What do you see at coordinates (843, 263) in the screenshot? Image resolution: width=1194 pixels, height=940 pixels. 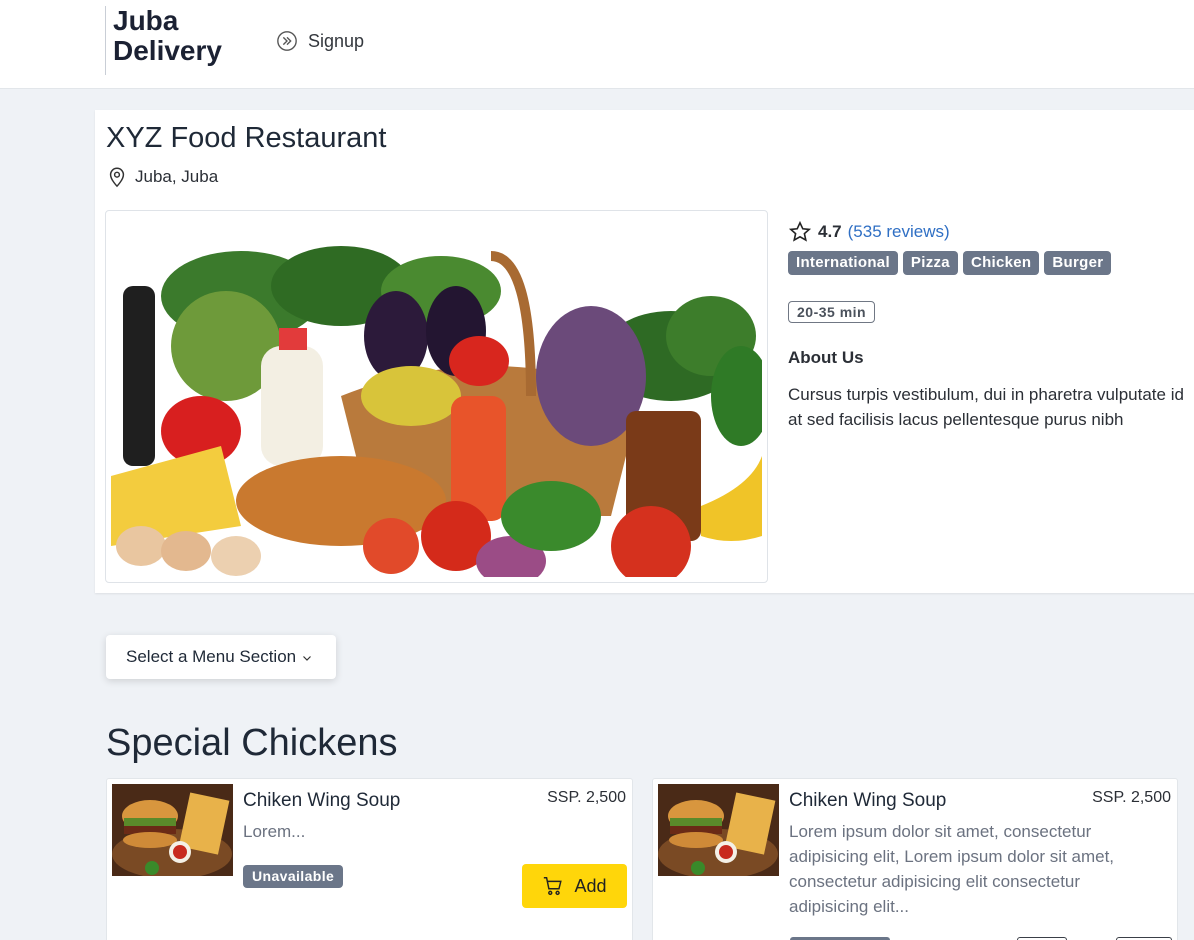 I see `cuisine-tag: International` at bounding box center [843, 263].